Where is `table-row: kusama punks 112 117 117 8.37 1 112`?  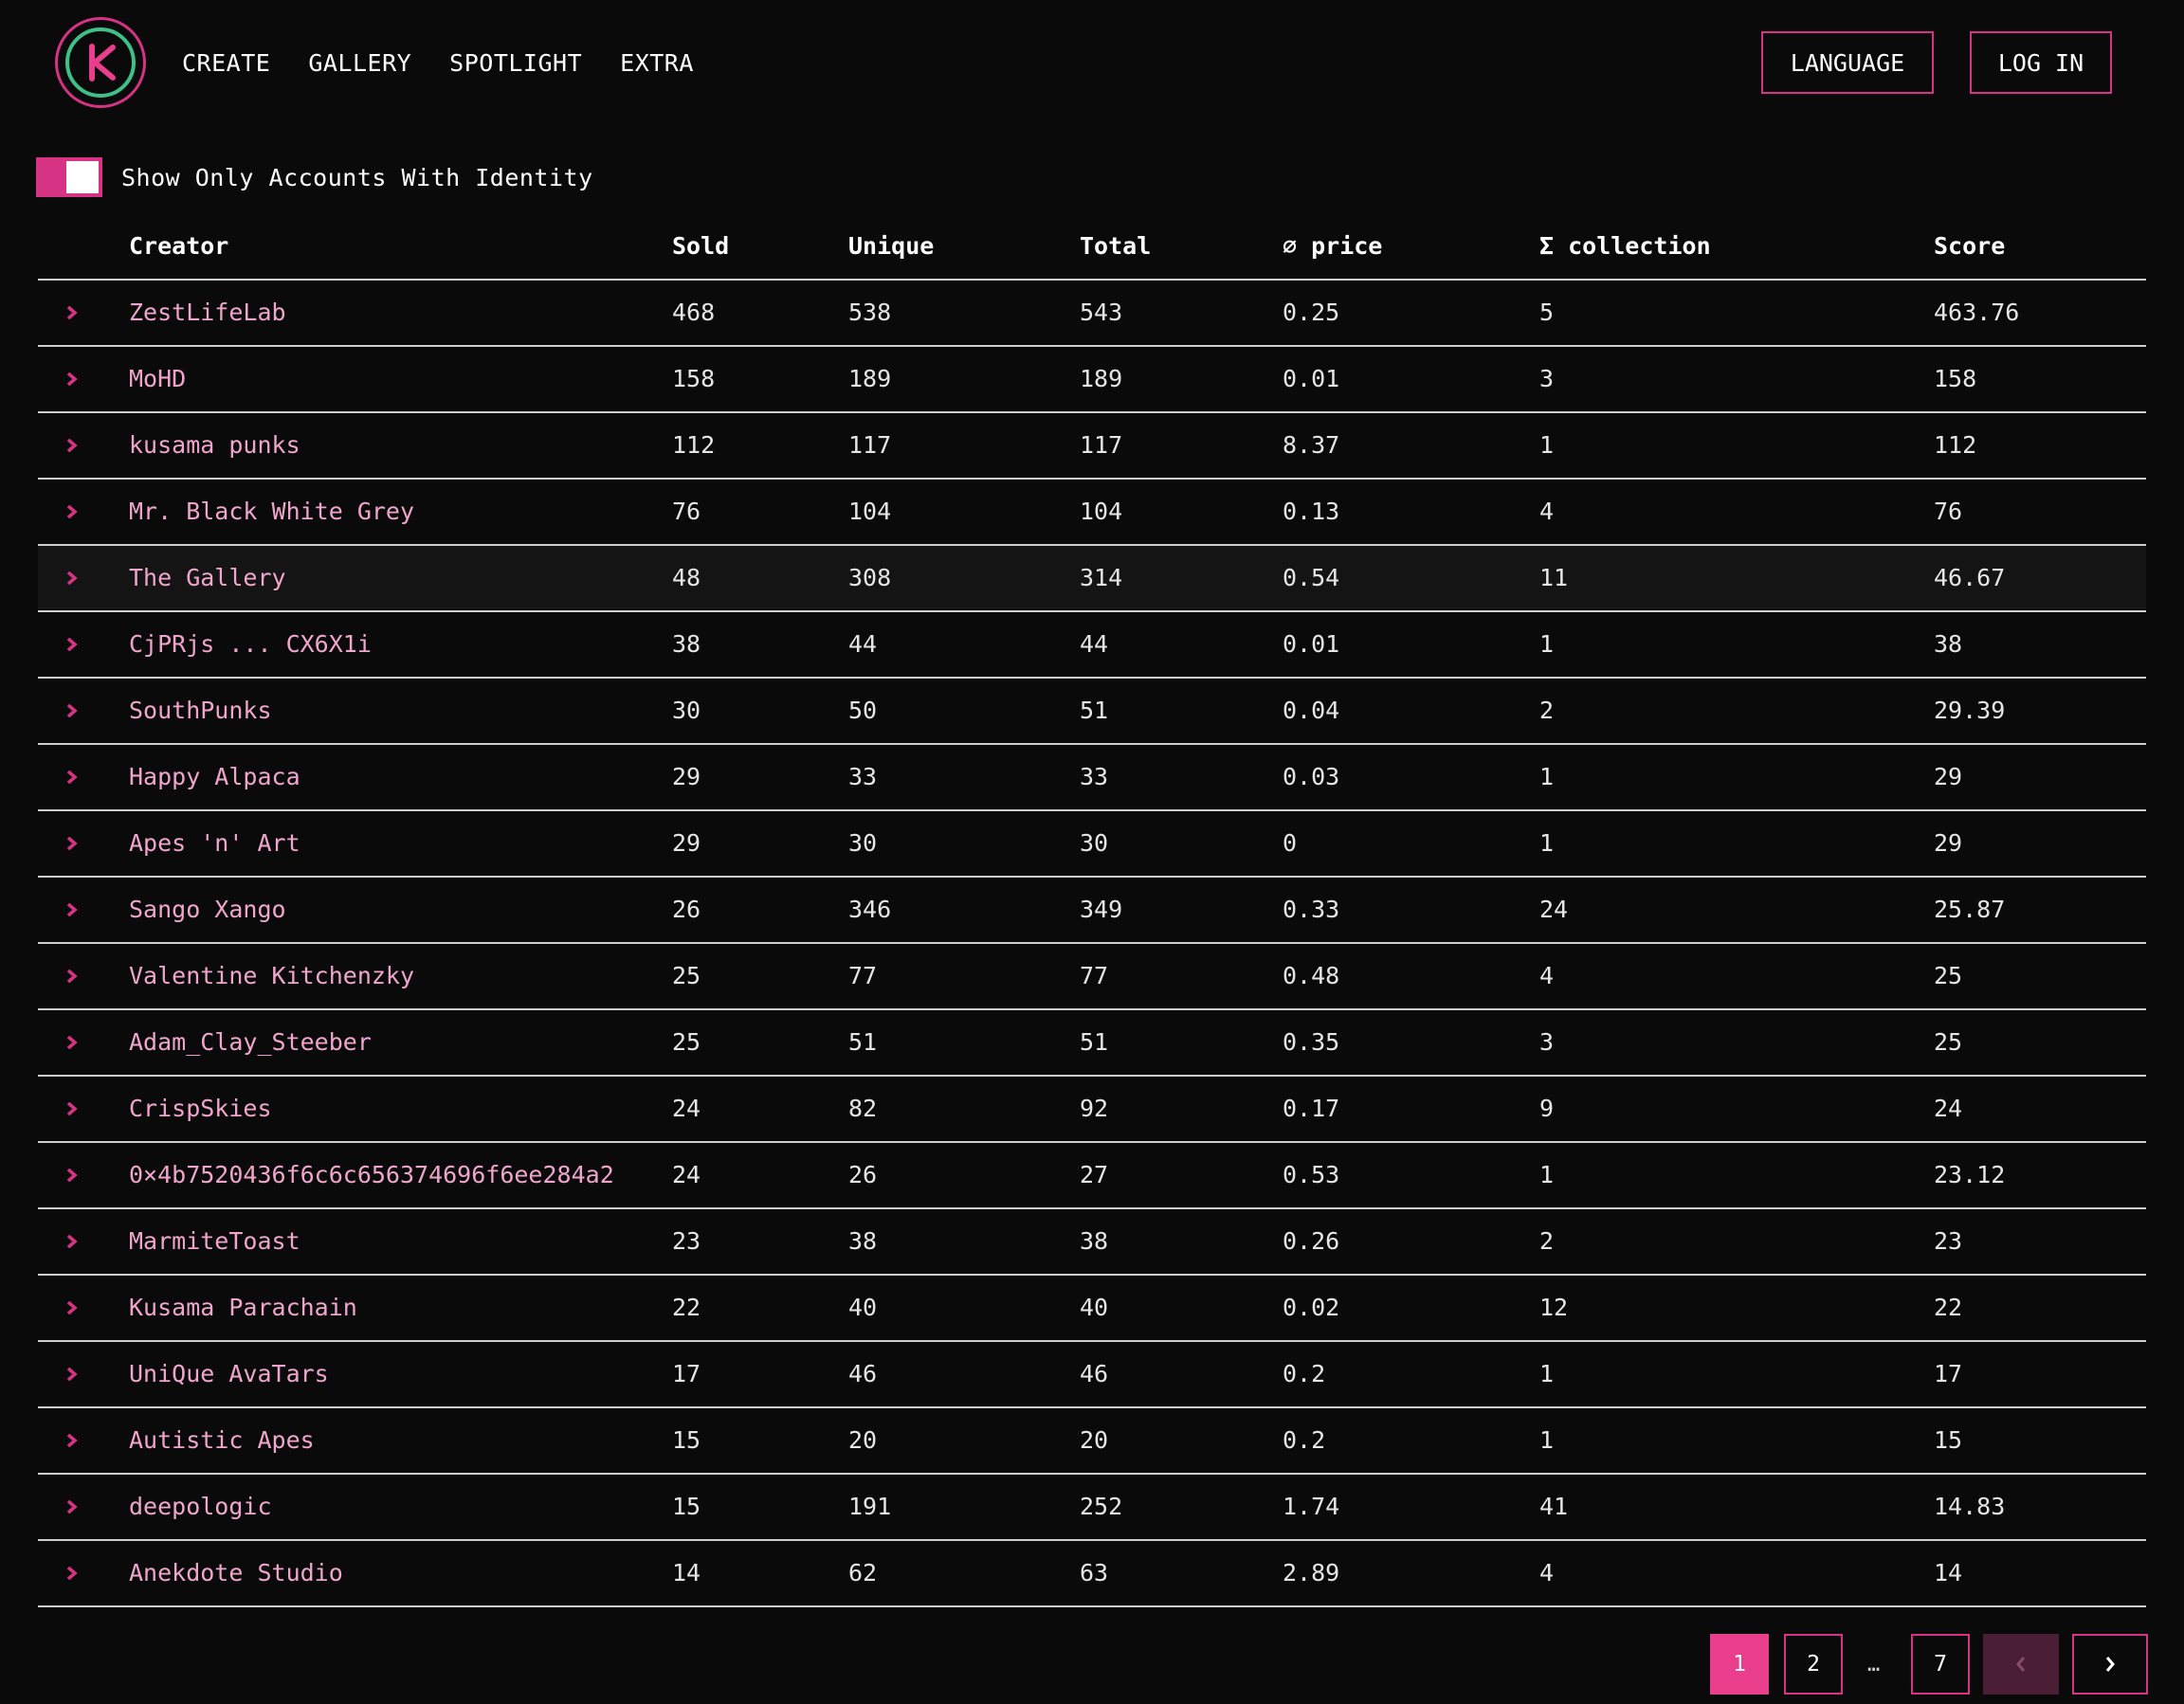 table-row: kusama punks 112 117 117 8.37 1 112 is located at coordinates (1092, 446).